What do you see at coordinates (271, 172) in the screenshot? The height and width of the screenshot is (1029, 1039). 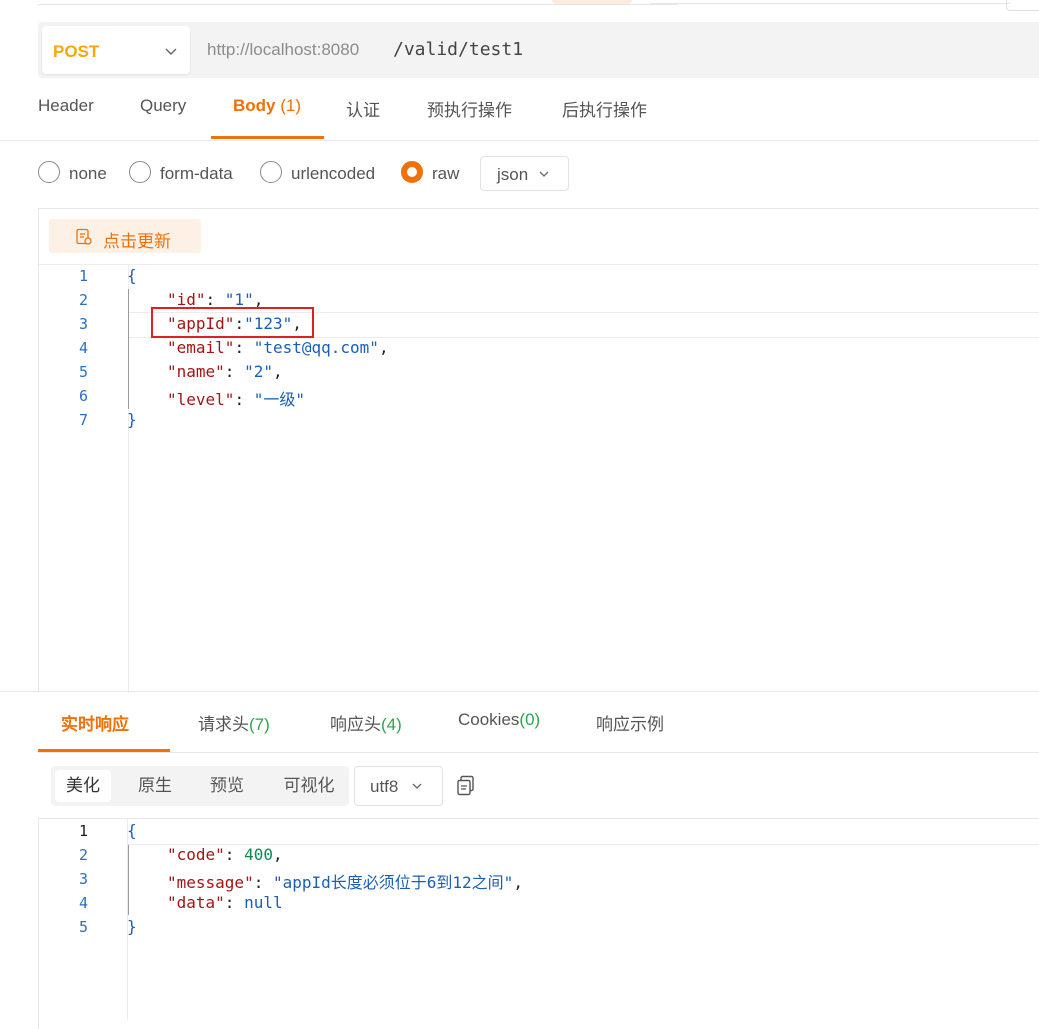 I see `radio-urlencoded` at bounding box center [271, 172].